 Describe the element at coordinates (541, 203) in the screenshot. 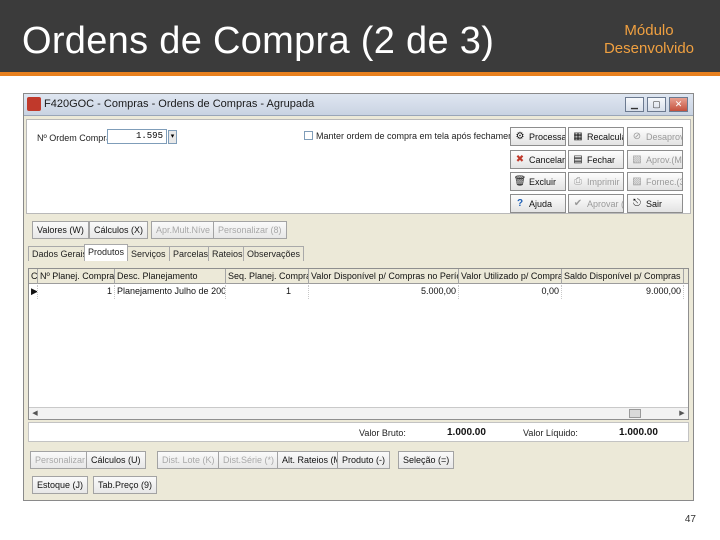

I see `button-label: Ajuda` at that location.